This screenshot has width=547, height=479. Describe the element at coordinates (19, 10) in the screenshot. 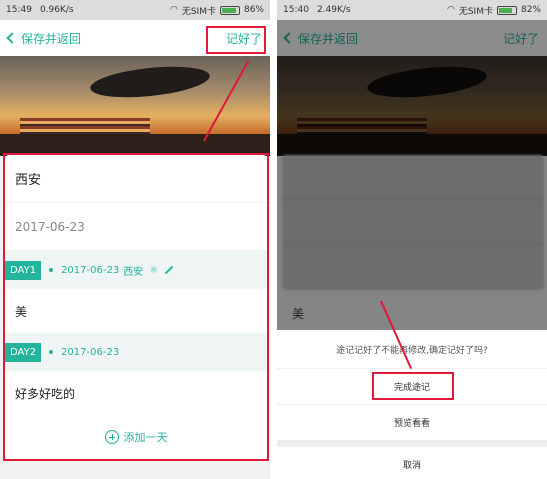

I see `status-time: 15:49` at that location.